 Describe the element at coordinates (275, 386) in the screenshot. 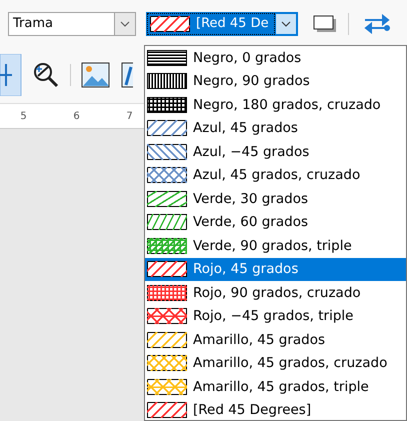

I see `hatch-option: Amarillo, 45 grados, triple` at that location.